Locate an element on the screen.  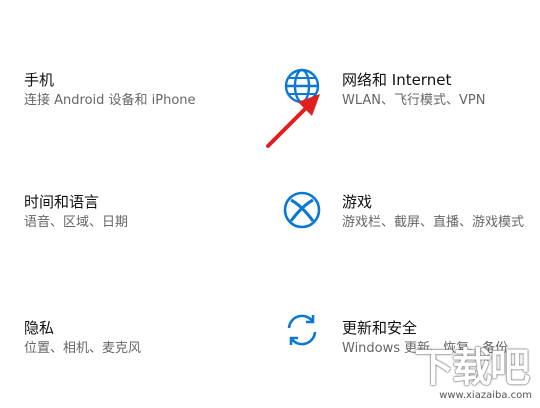
tile-title: 隐私 is located at coordinates (39, 328).